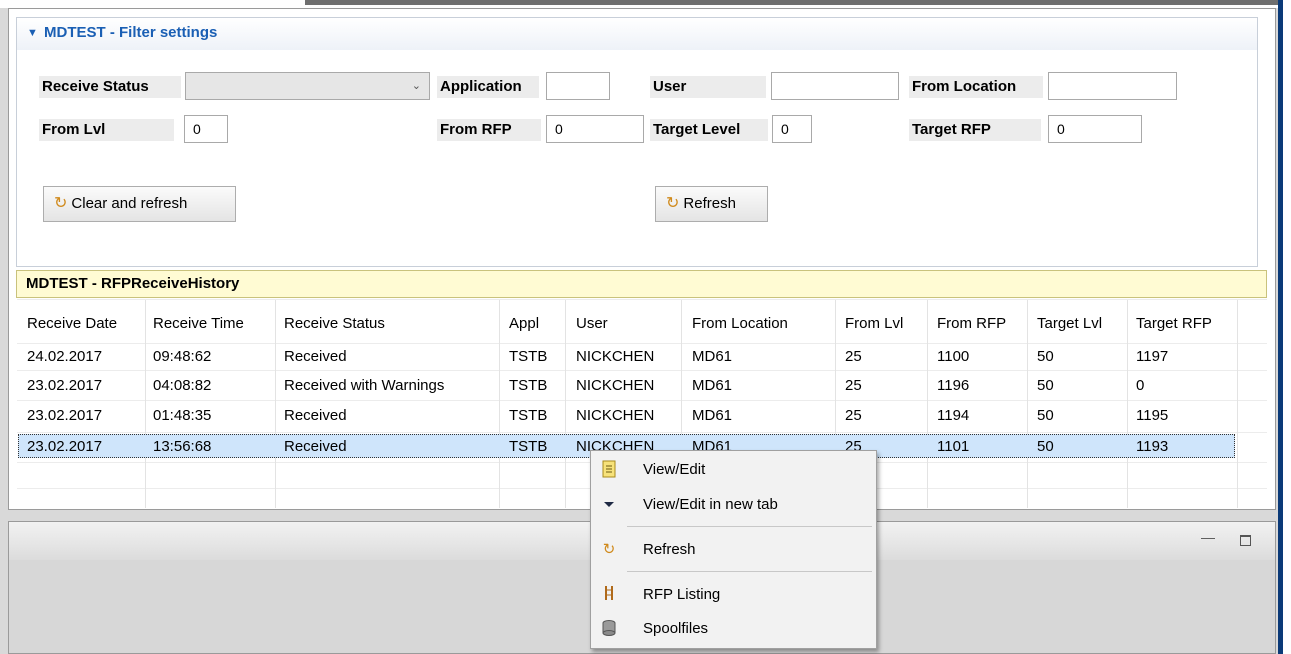  I want to click on column-header: Receive Time, so click(198, 324).